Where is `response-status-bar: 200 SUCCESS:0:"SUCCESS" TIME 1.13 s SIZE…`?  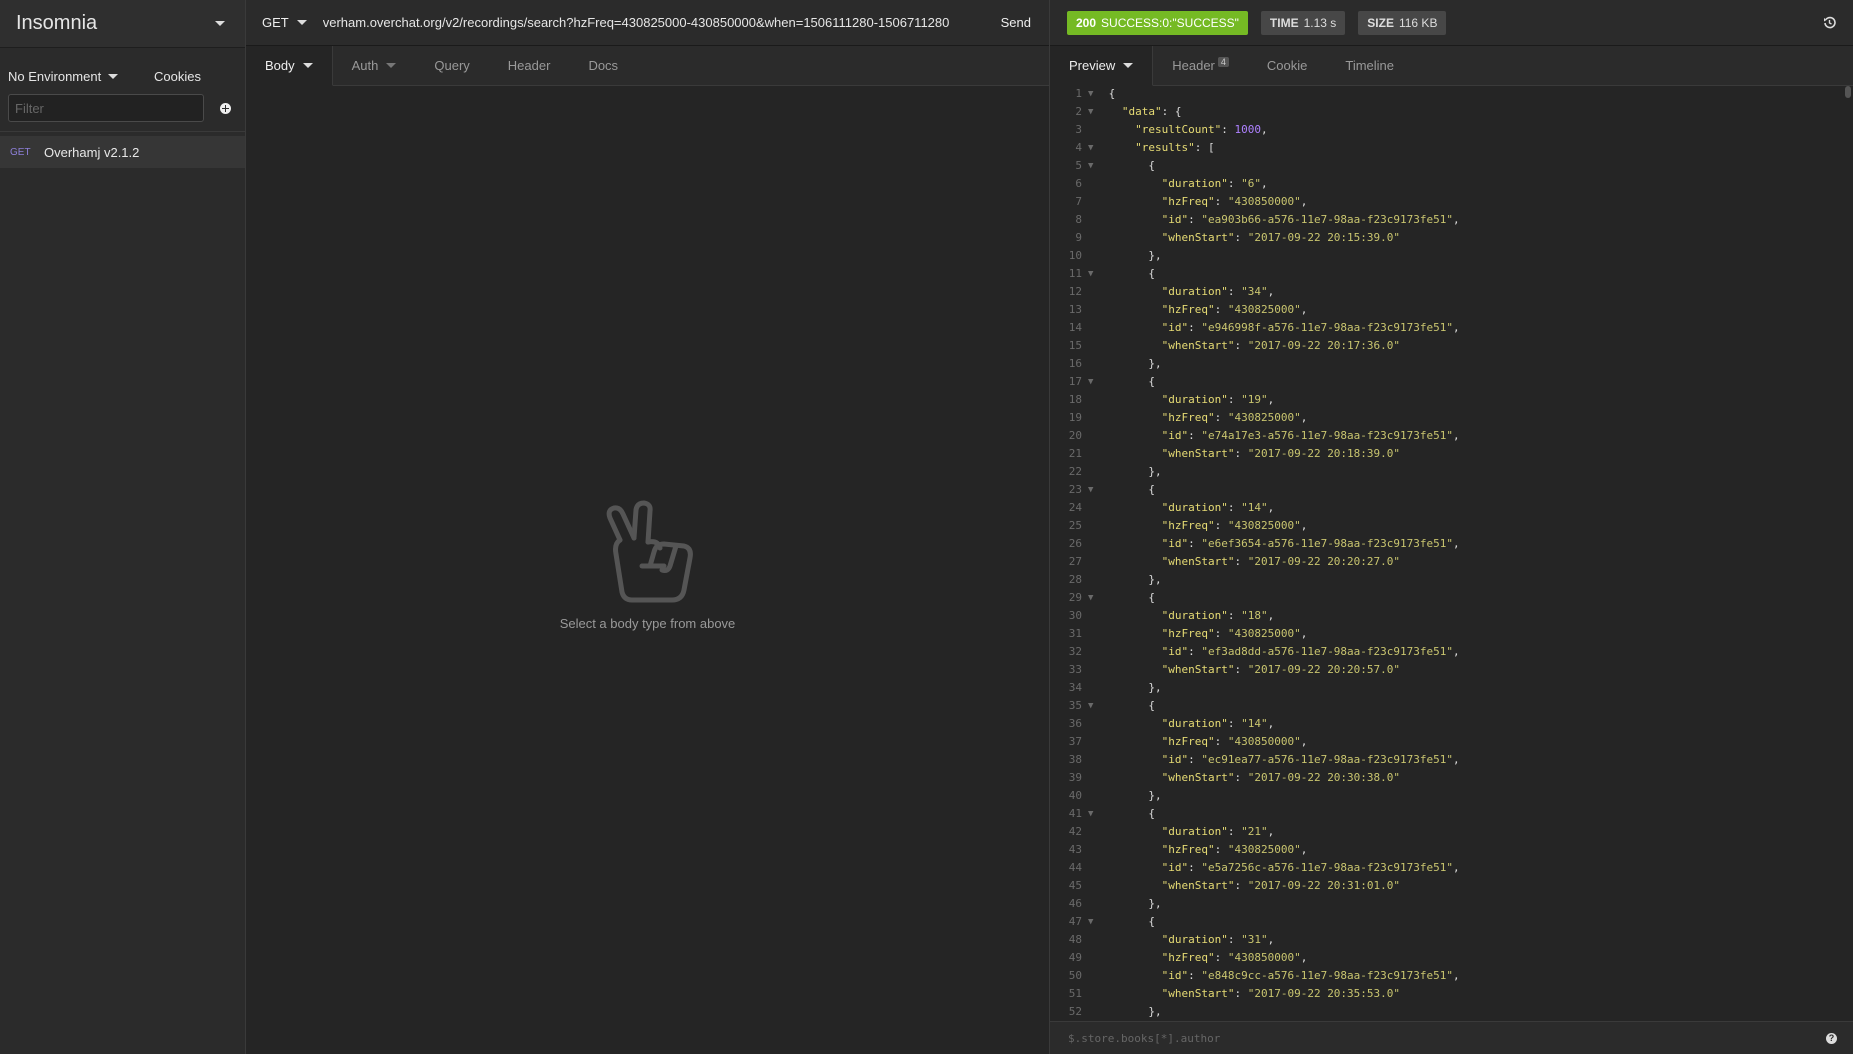 response-status-bar: 200 SUCCESS:0:"SUCCESS" TIME 1.13 s SIZE… is located at coordinates (1451, 23).